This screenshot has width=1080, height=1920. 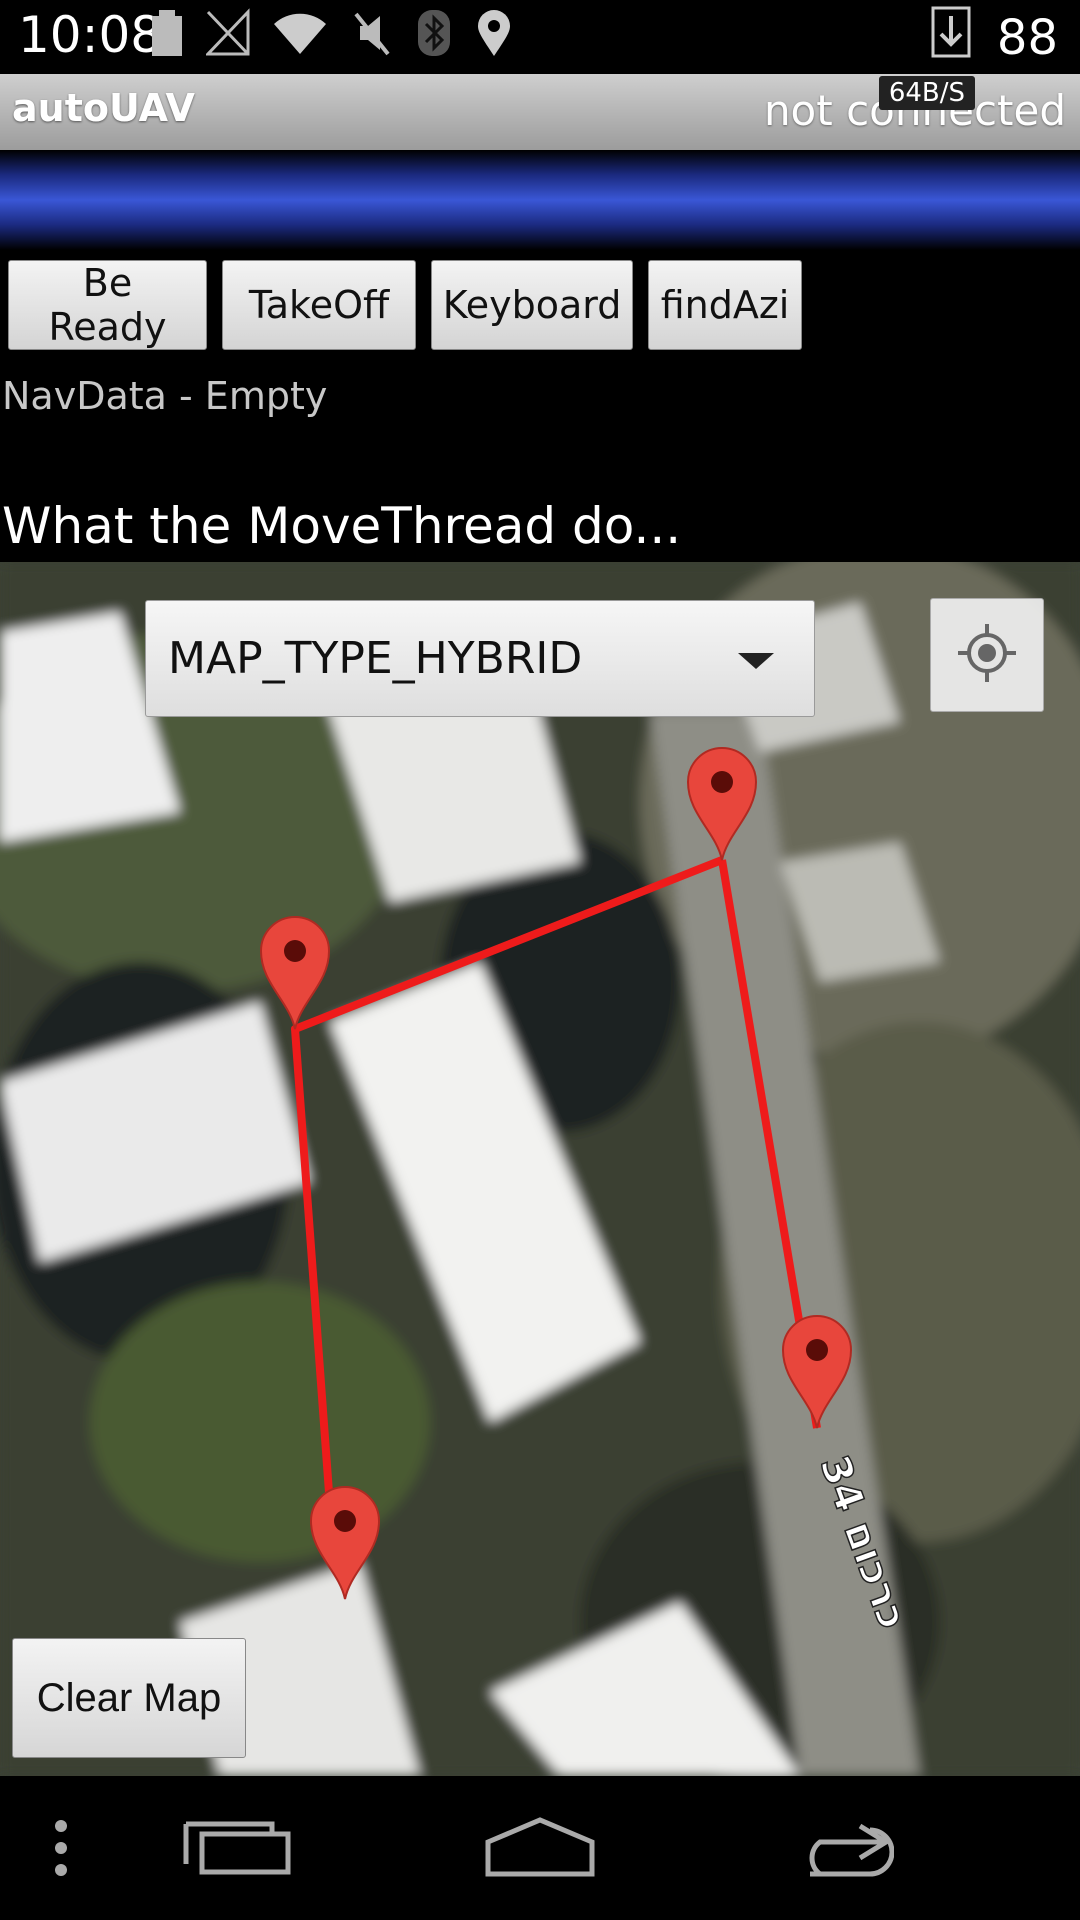 I want to click on be-ready-button: Be Ready, so click(x=107, y=305).